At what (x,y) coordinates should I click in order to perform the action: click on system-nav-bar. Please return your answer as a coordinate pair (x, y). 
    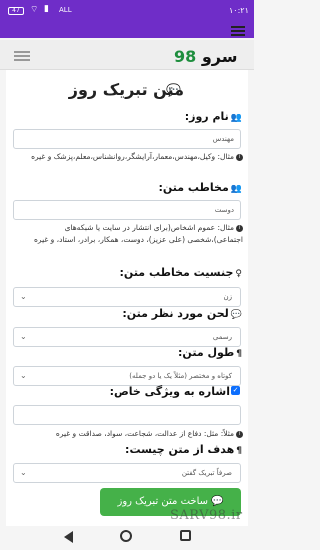
    Looking at the image, I should click on (127, 538).